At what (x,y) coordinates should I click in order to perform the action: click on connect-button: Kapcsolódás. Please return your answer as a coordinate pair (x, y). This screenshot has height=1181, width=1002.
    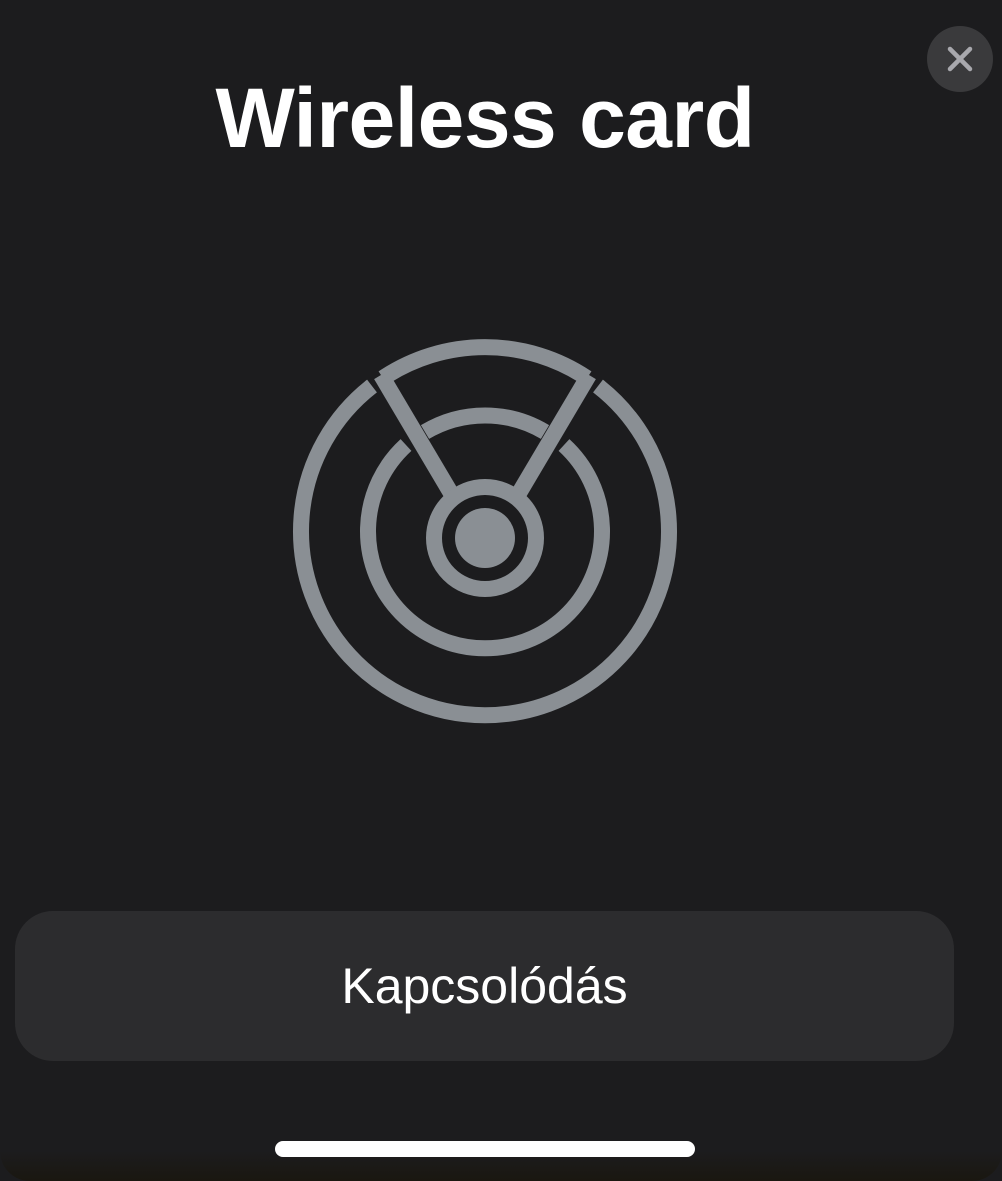
    Looking at the image, I should click on (484, 986).